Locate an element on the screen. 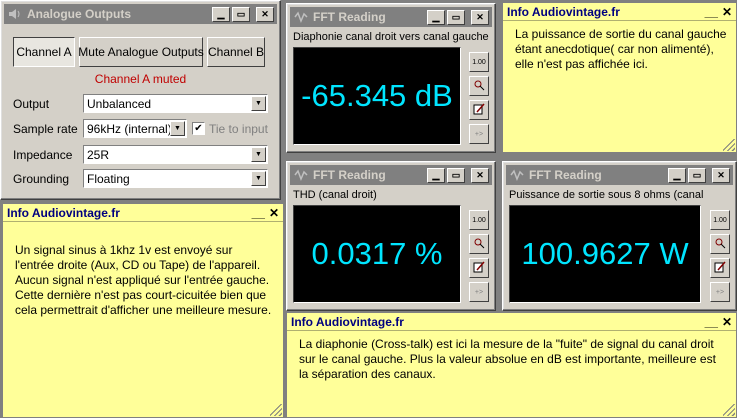 Image resolution: width=737 pixels, height=418 pixels. impedance-select: 25R ▼ is located at coordinates (175, 154).